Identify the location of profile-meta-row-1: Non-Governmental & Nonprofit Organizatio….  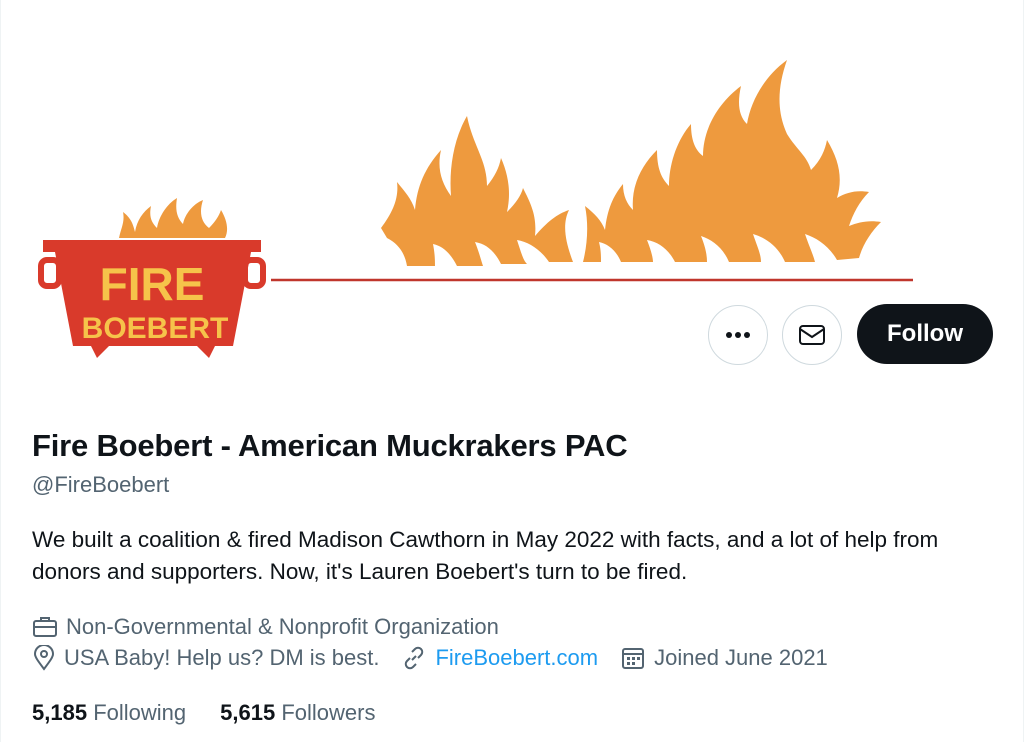
(276, 627).